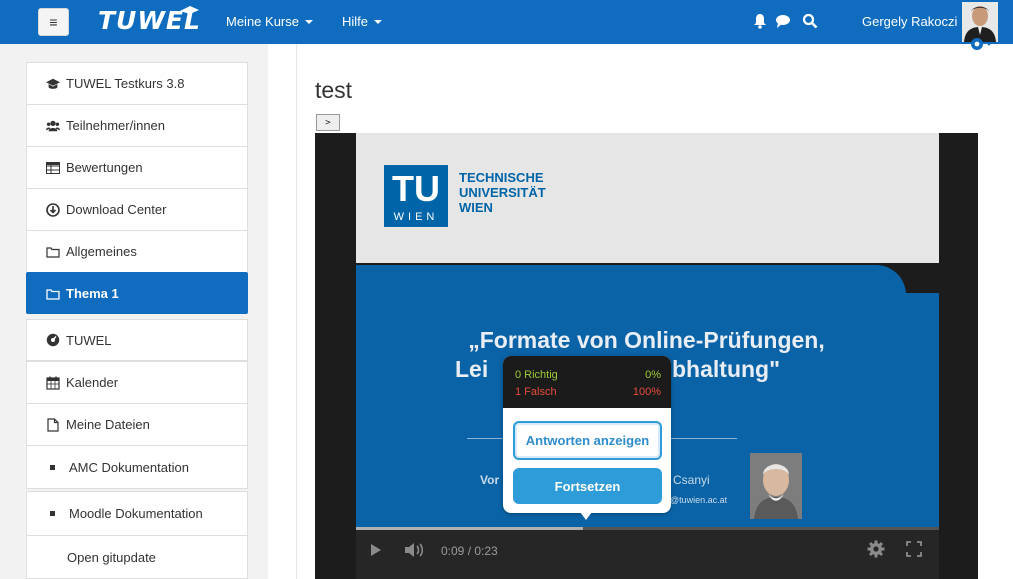 The width and height of the screenshot is (1013, 579). What do you see at coordinates (501, 177) in the screenshot?
I see `university-line-1: TECHNISCHE` at bounding box center [501, 177].